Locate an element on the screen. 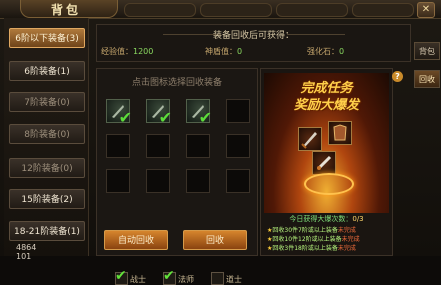  grid-instruction: 点击图标选择回收装备 is located at coordinates (176, 83).